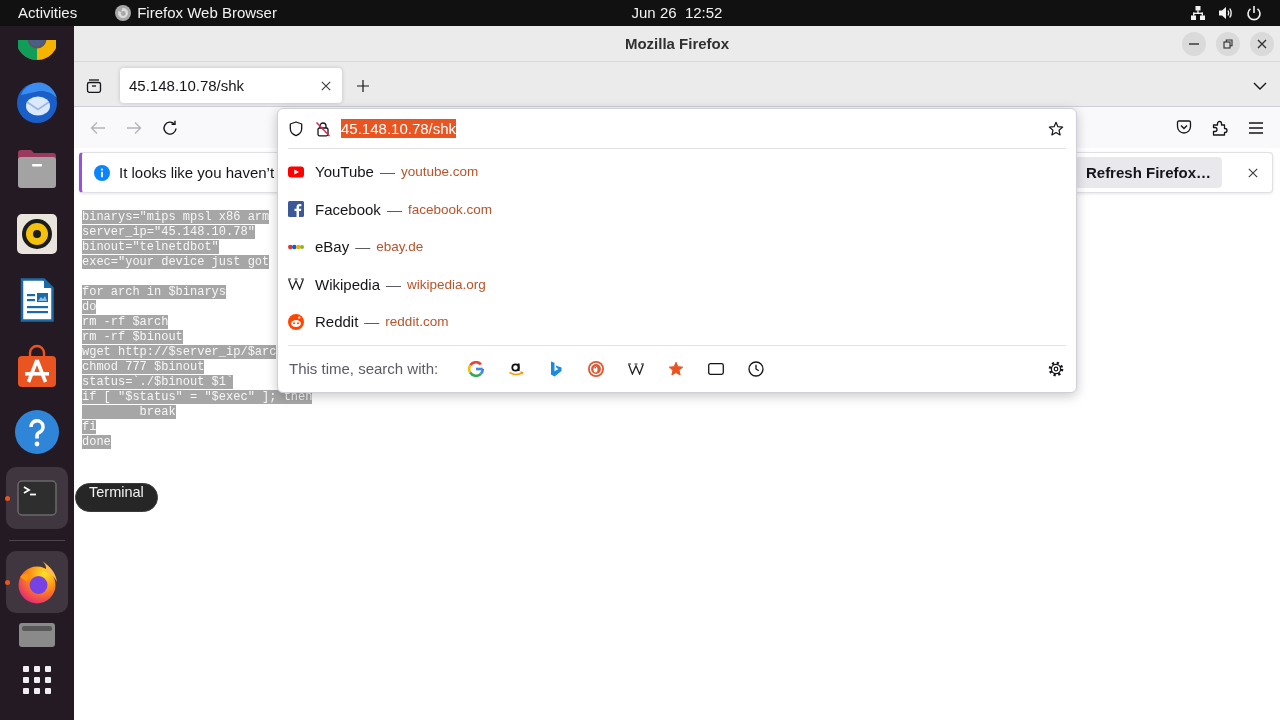 This screenshot has height=720, width=1280. I want to click on bing-icon, so click(556, 368).